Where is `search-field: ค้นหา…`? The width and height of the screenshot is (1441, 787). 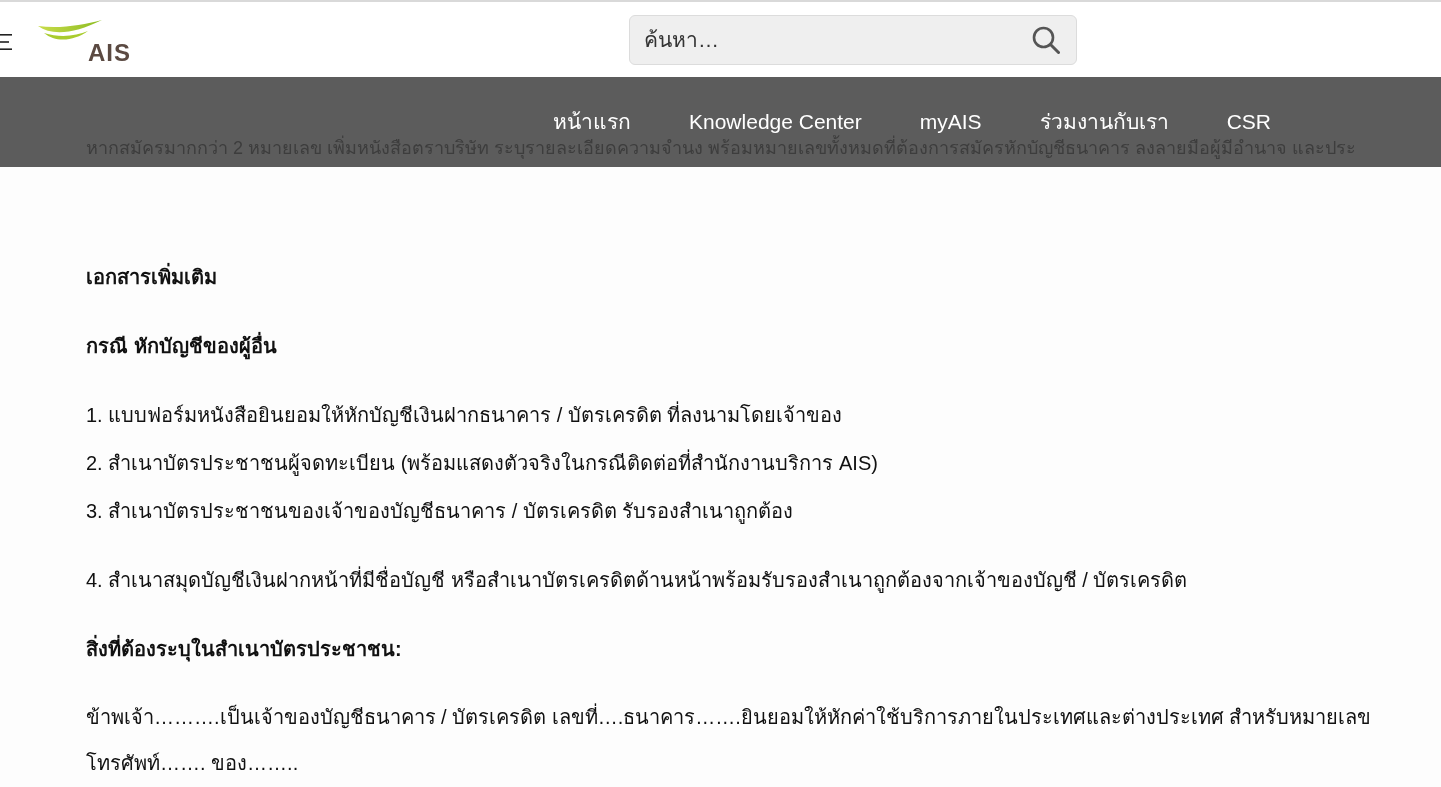 search-field: ค้นหา… is located at coordinates (853, 39).